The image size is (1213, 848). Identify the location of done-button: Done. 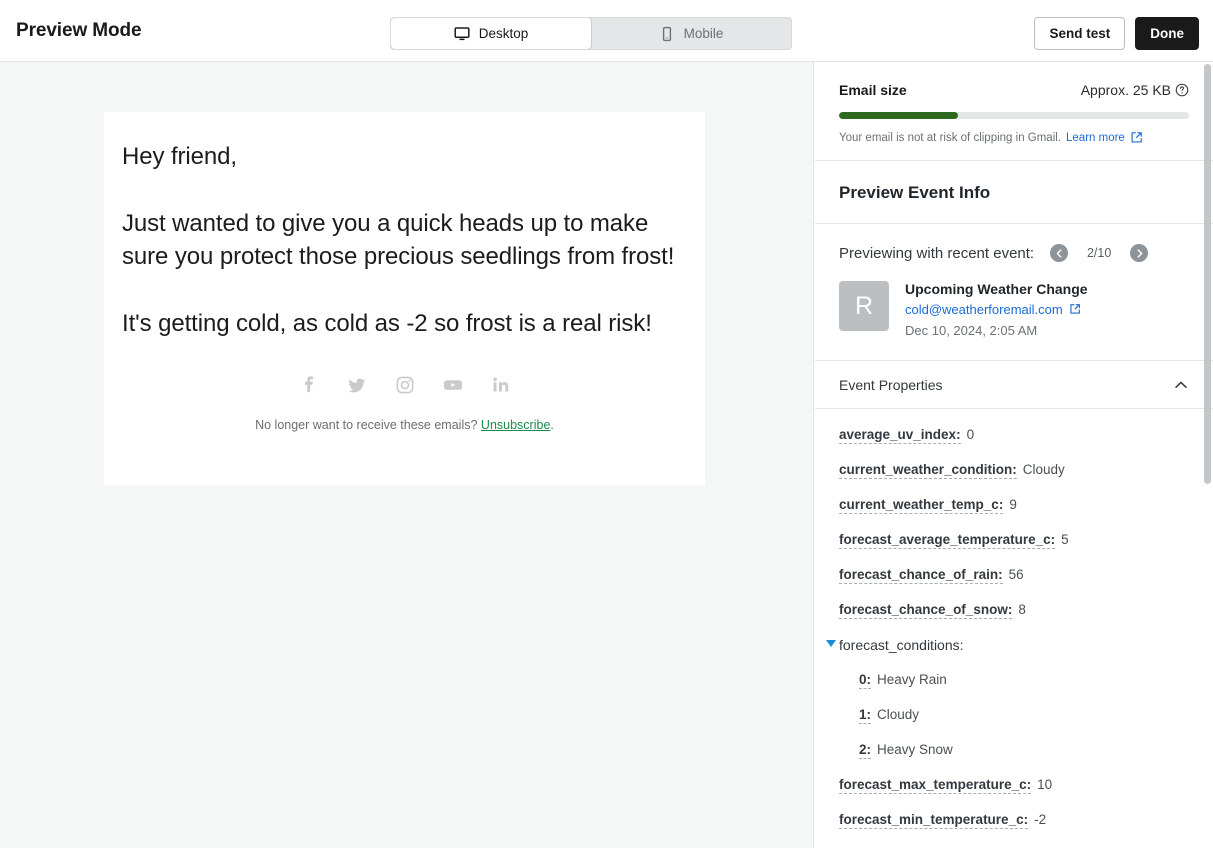
(1167, 33).